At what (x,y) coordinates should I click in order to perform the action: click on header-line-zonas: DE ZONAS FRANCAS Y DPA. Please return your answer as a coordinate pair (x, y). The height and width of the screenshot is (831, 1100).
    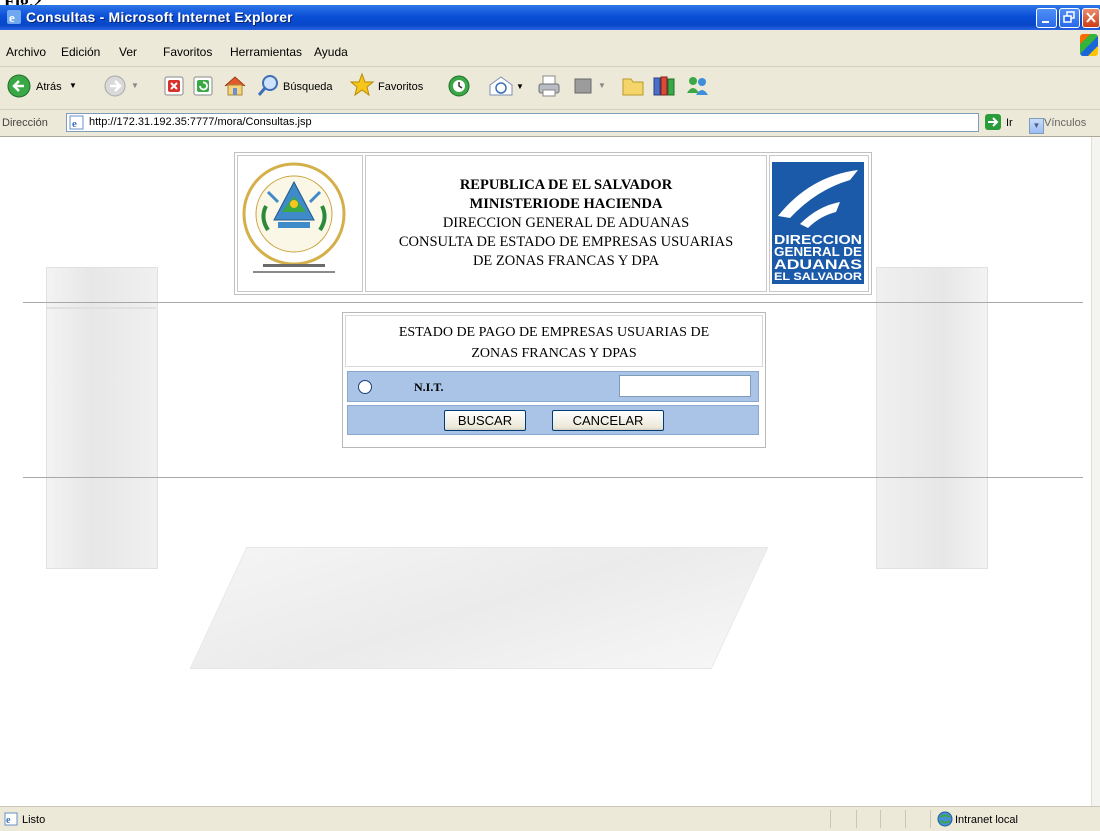
    Looking at the image, I should click on (566, 261).